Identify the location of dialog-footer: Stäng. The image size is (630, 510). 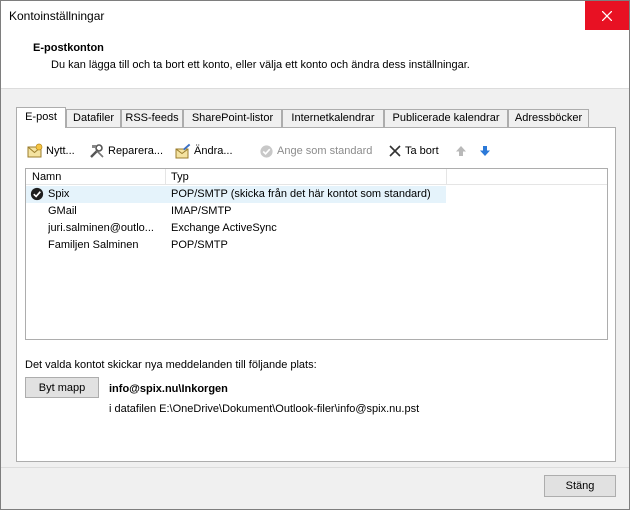
(315, 488).